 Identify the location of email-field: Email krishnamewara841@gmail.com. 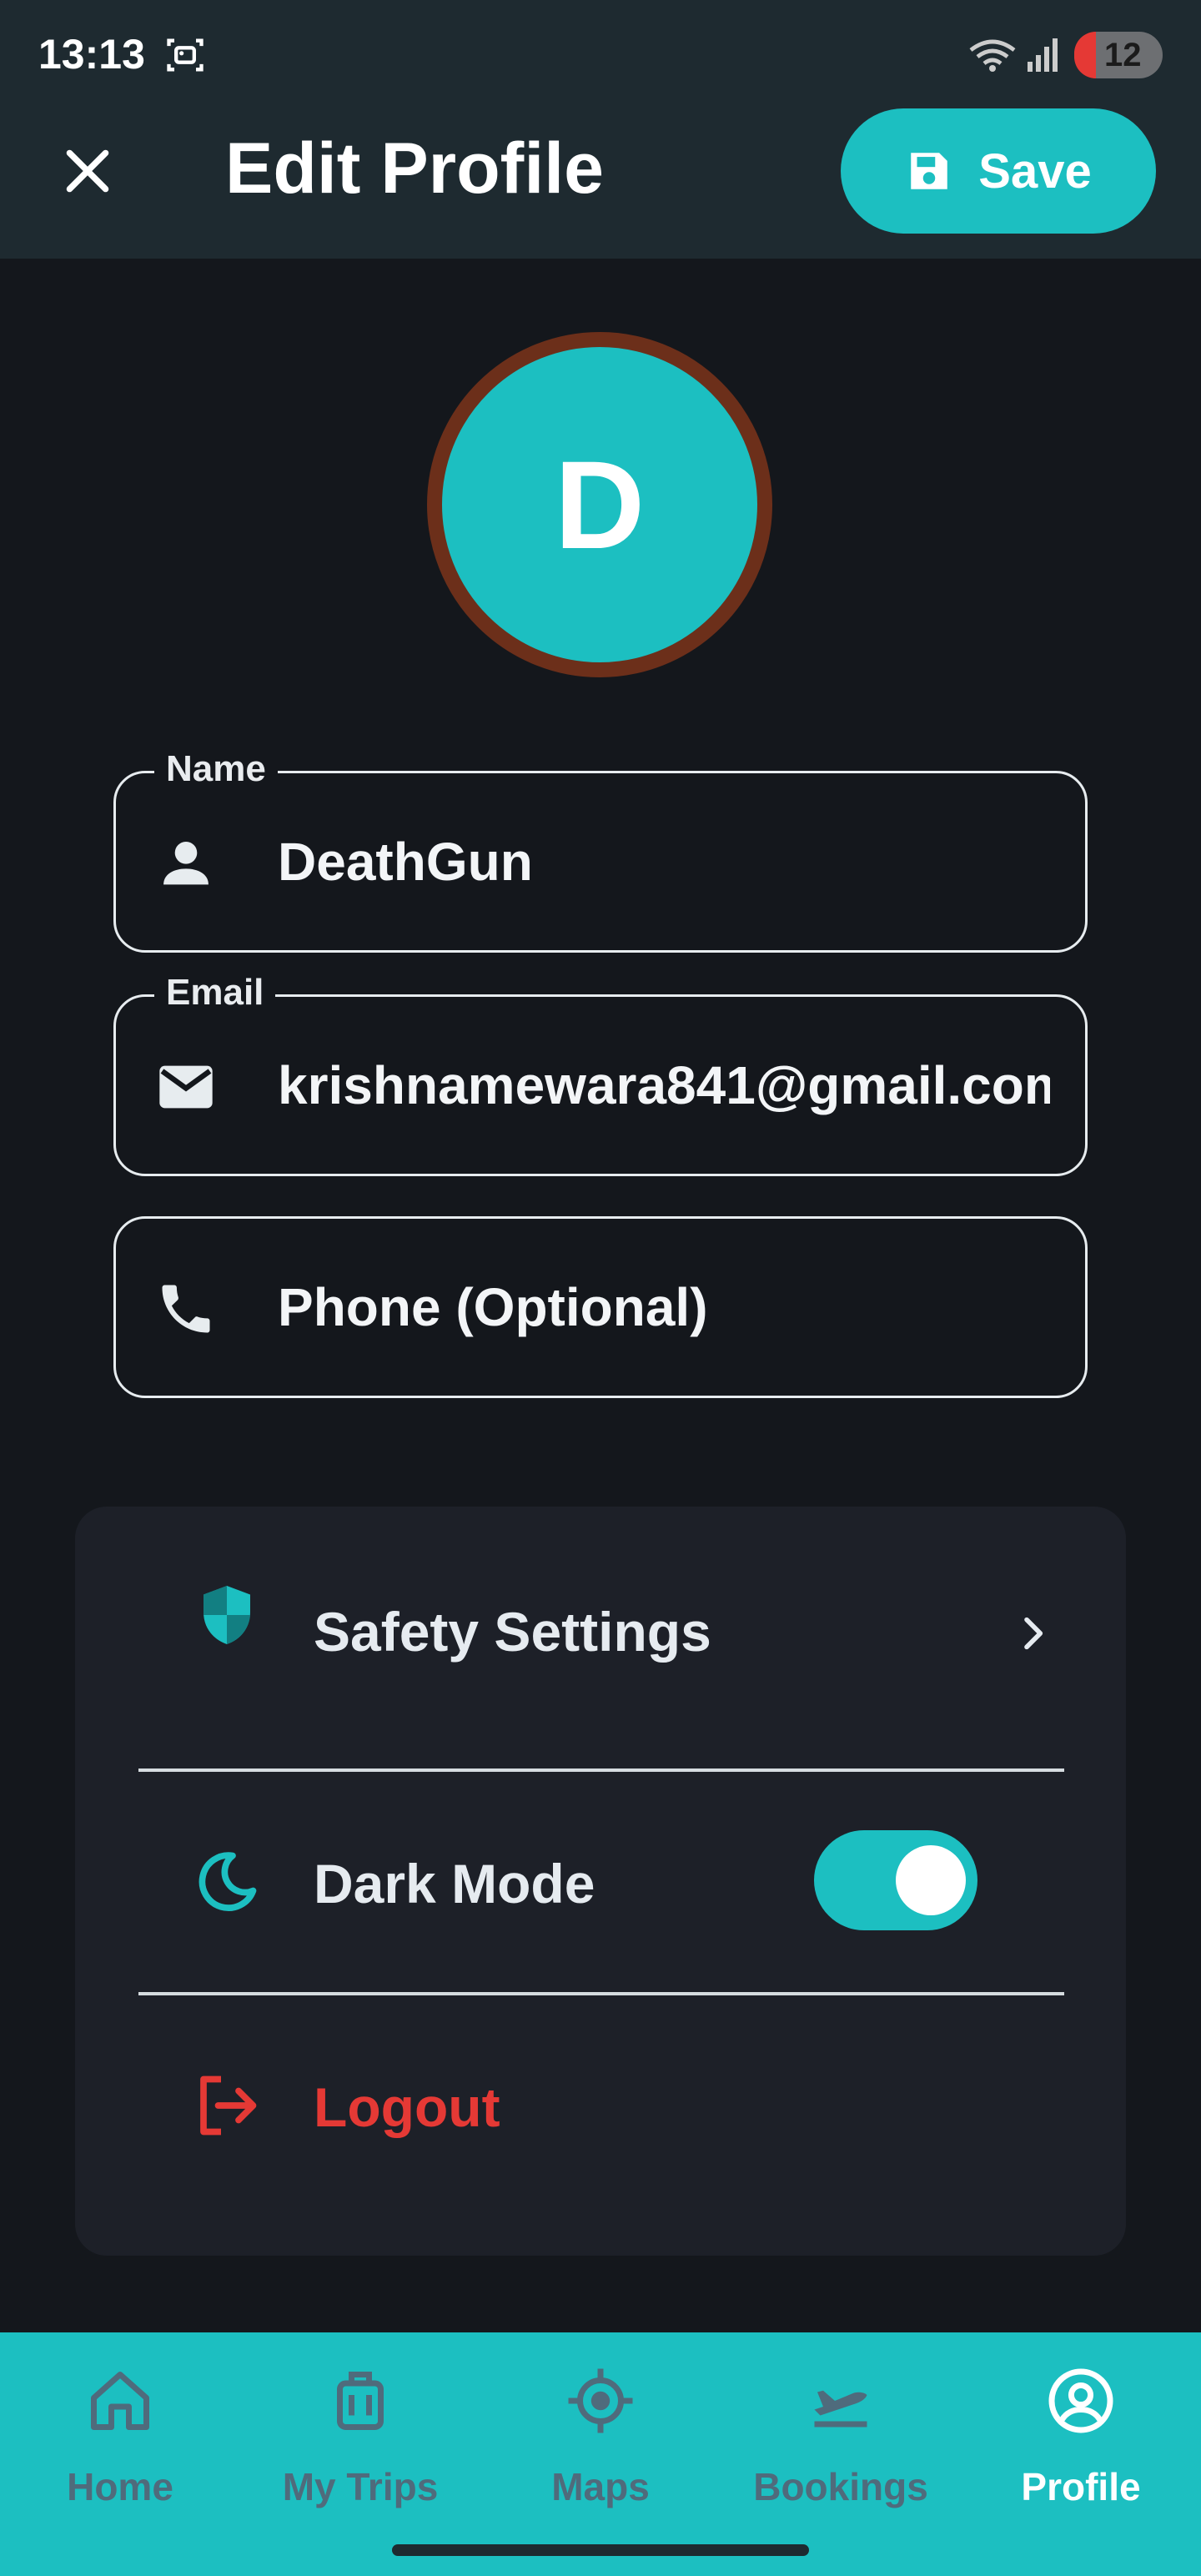
(601, 1074).